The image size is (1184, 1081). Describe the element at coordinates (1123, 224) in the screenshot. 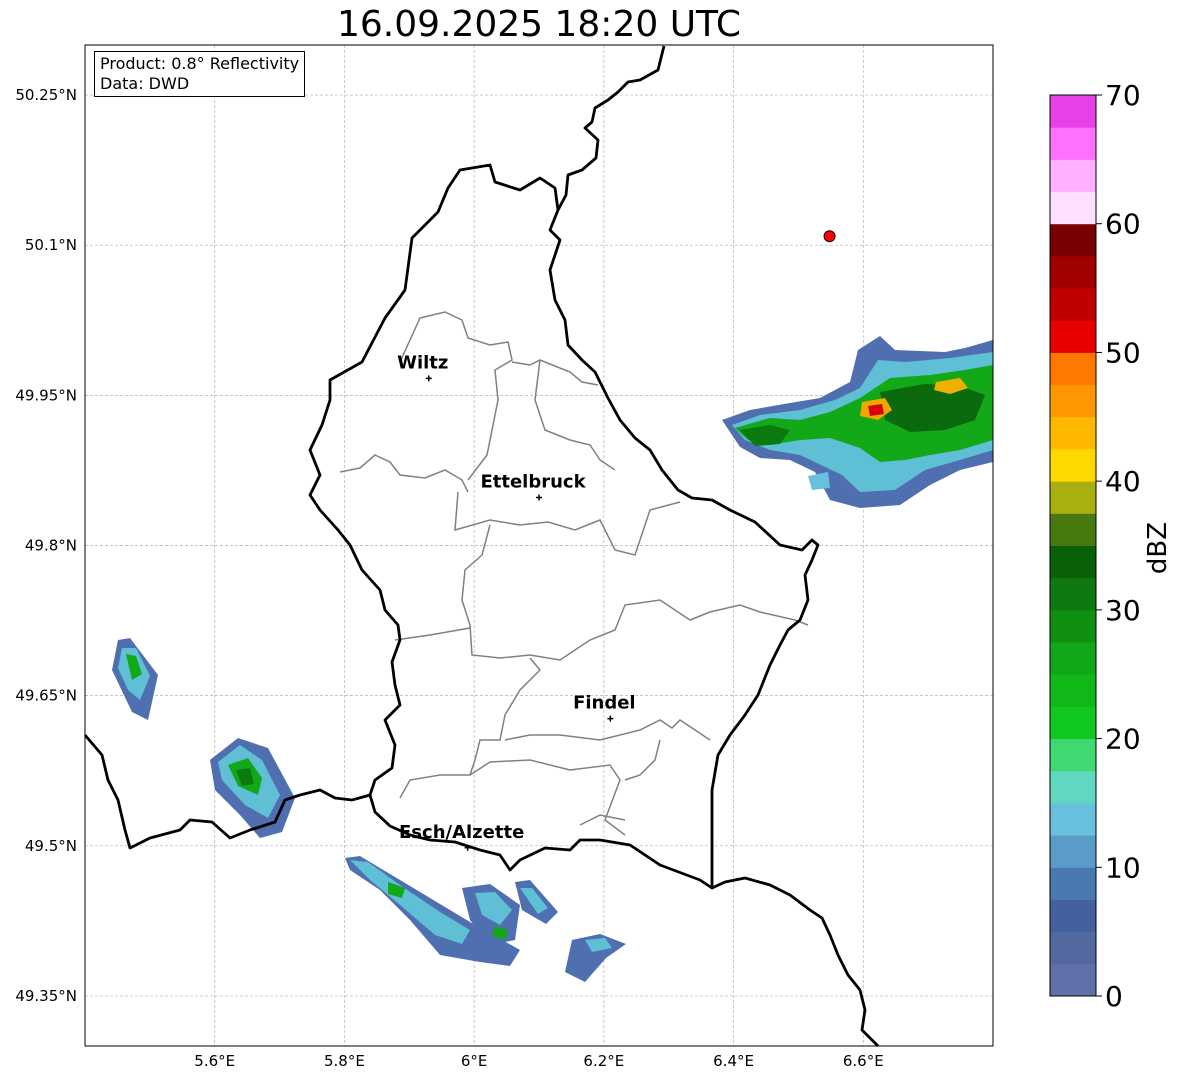

I see `colorbar-tick-label: 60` at that location.